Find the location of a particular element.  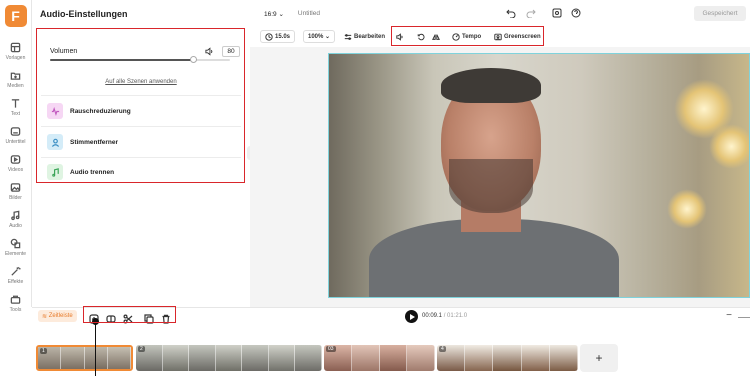

sidebar-item-label: Audio is located at coordinates (15, 225).